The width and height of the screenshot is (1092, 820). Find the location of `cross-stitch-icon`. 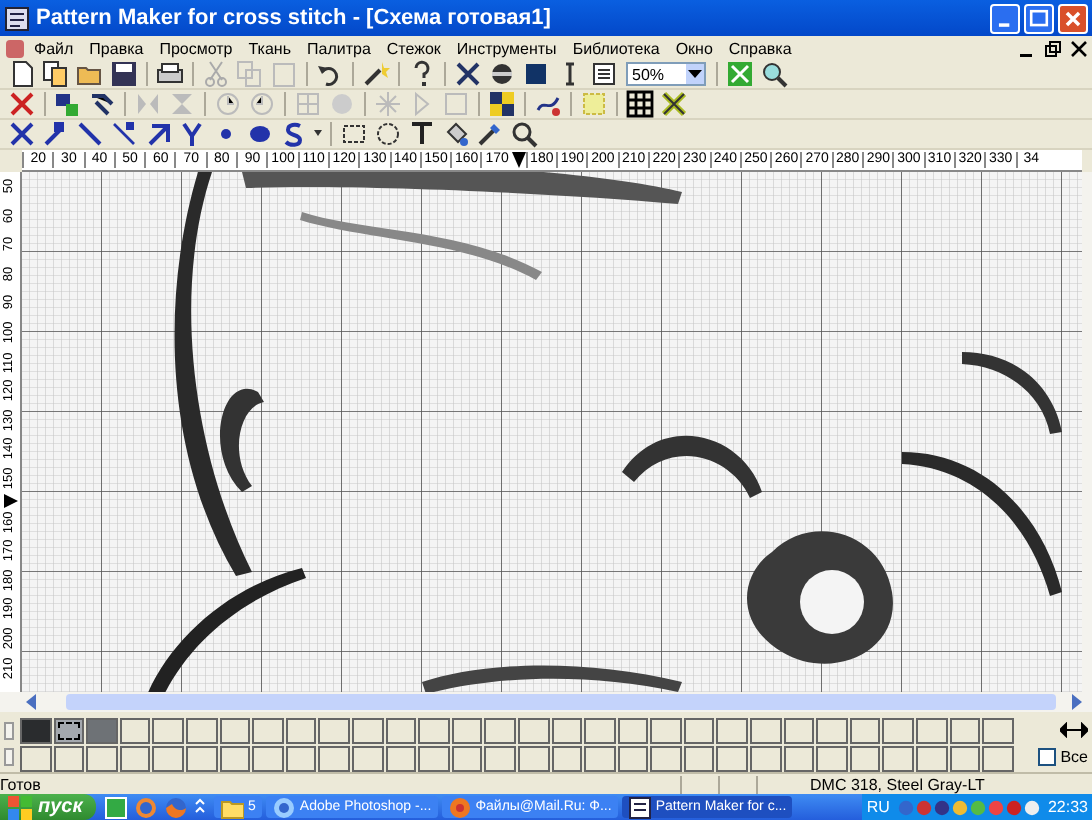

cross-stitch-icon is located at coordinates (468, 74).